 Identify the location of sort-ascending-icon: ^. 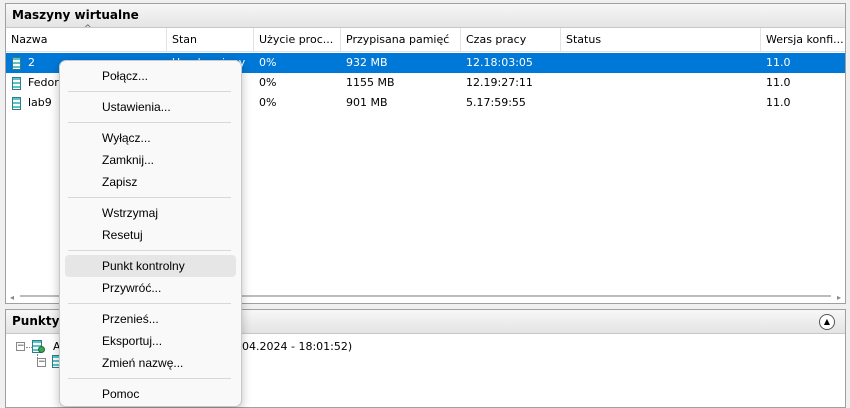
(88, 29).